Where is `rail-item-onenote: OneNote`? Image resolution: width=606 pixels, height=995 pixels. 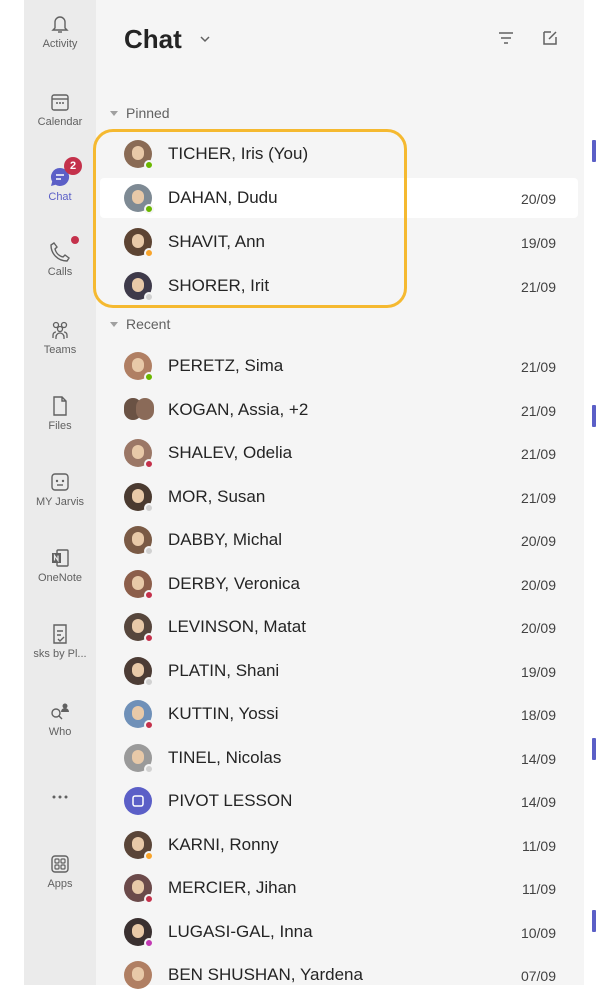
rail-item-onenote: OneNote is located at coordinates (60, 565).